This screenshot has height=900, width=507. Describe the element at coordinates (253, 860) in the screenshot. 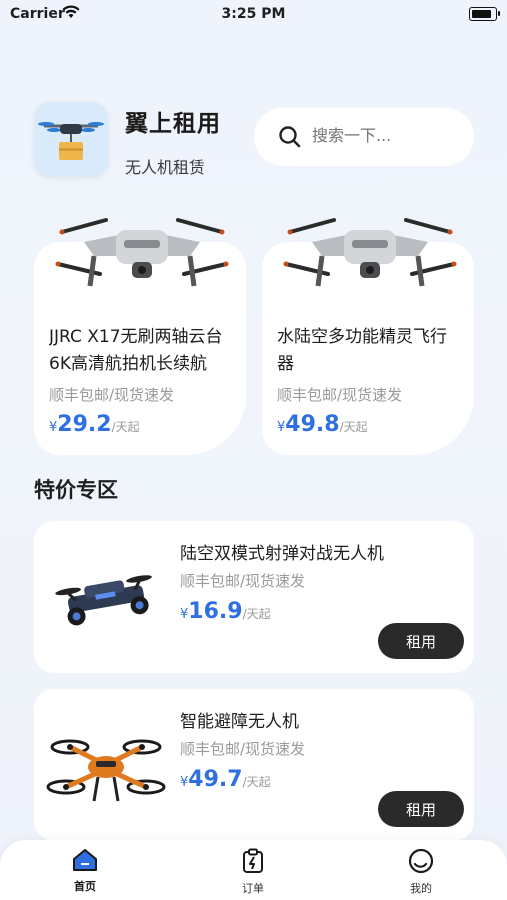

I see `order-icon` at that location.